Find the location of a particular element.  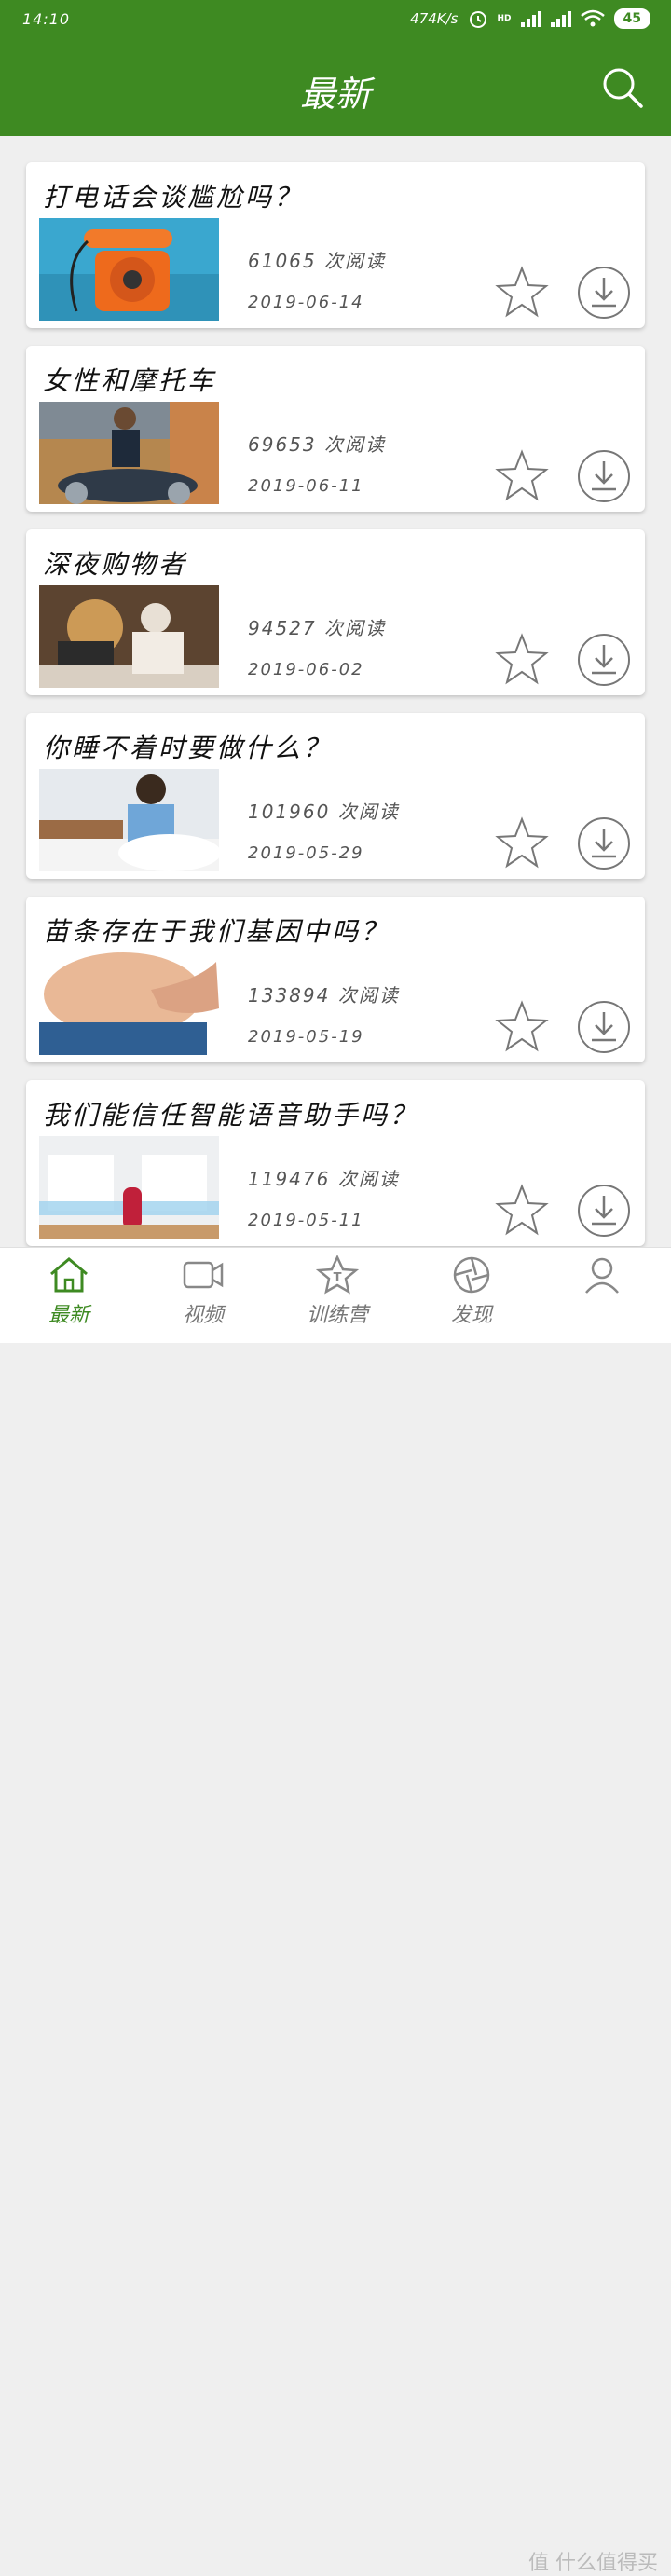

app-bar: 最新 is located at coordinates (335, 88).